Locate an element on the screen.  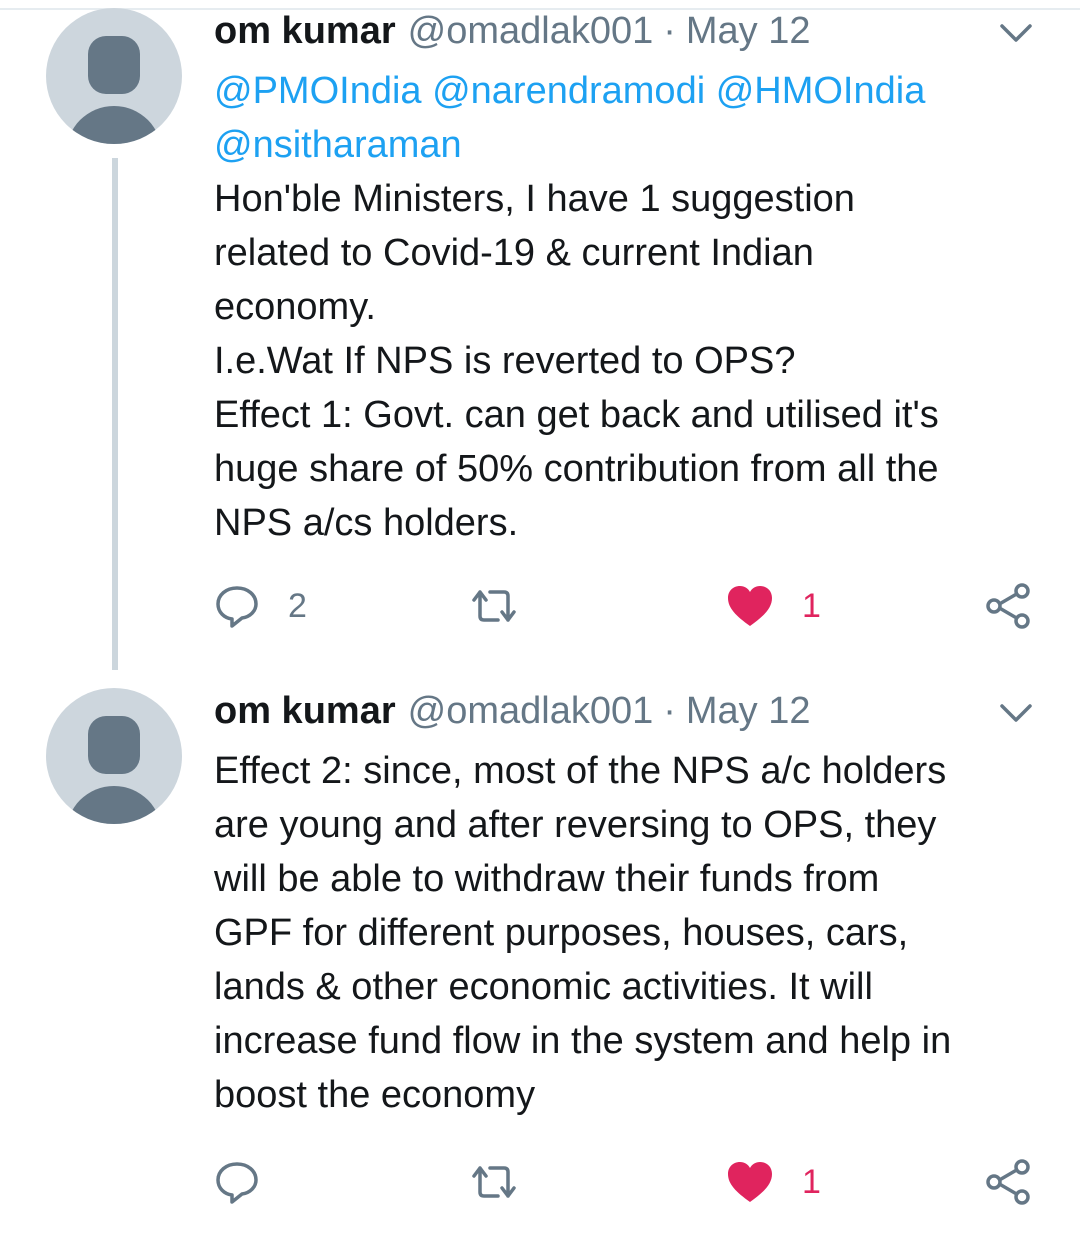
text-line: economy. is located at coordinates (295, 307).